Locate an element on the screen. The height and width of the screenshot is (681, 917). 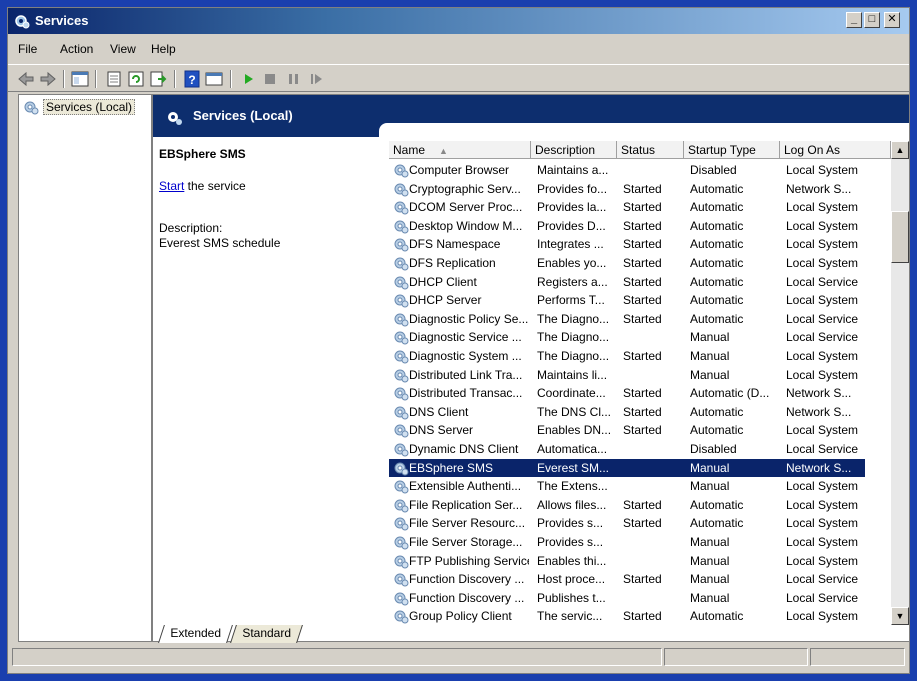
forward-arrow-icon is located at coordinates (48, 79).